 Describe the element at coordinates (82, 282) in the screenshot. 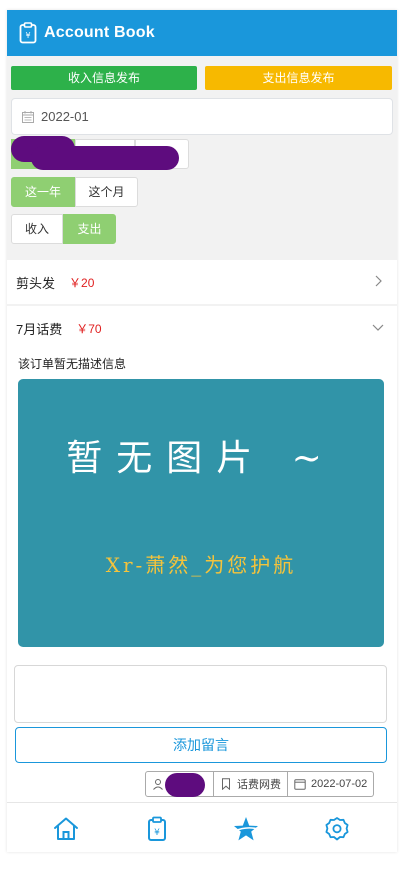

I see `record-amount: ￥20` at that location.